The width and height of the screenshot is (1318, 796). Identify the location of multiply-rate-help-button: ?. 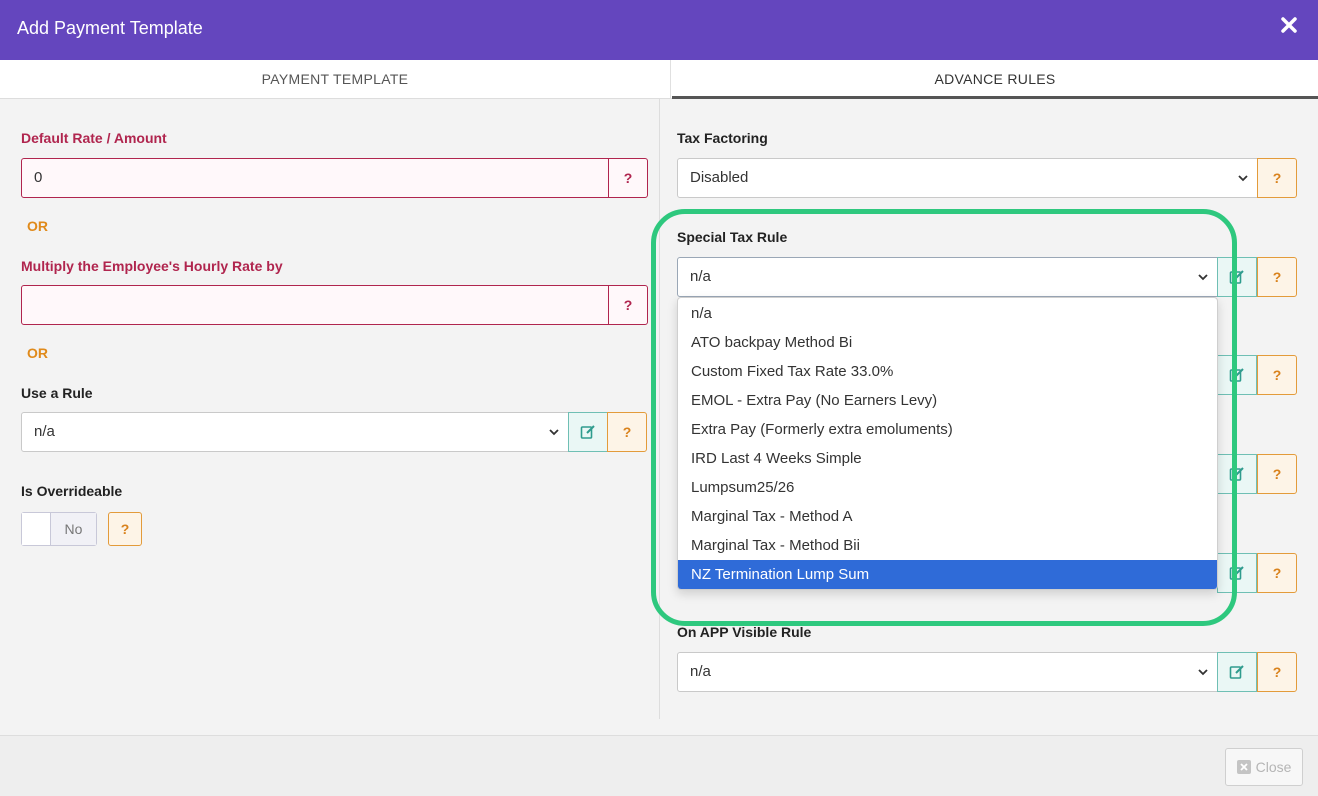
(628, 305).